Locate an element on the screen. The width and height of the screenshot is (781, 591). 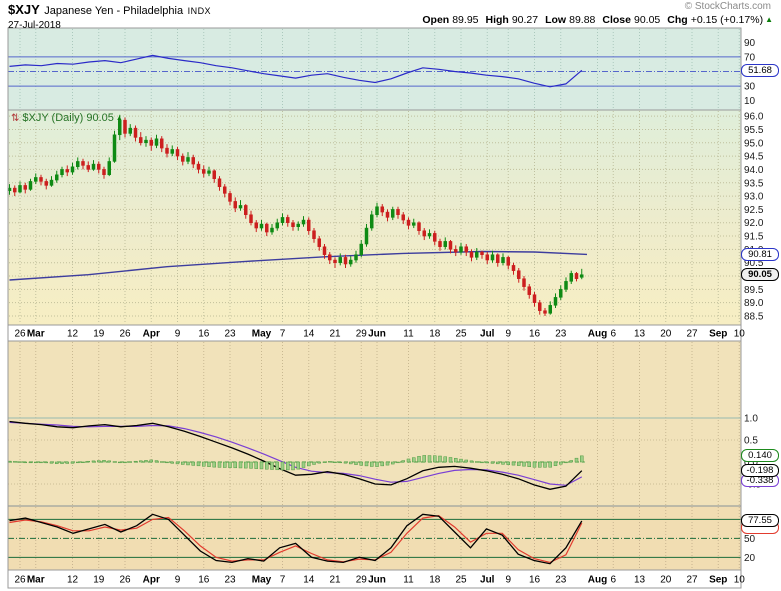
quote-label: High is located at coordinates (497, 20).